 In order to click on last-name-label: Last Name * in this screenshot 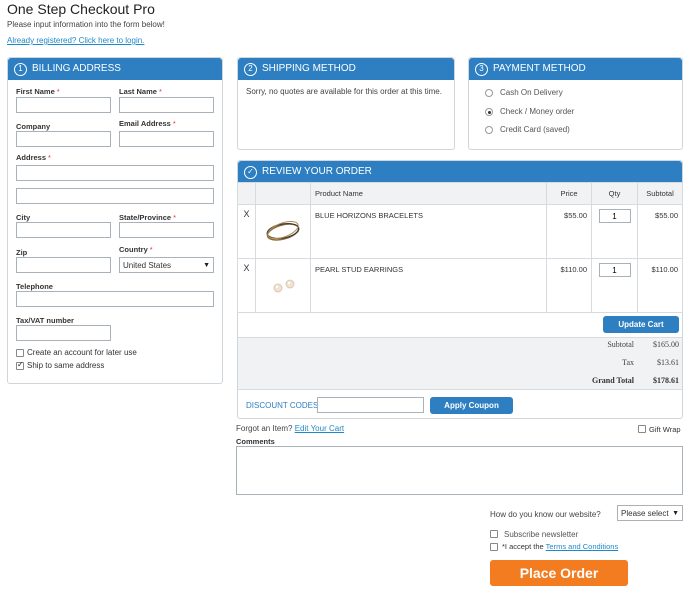, I will do `click(140, 91)`.